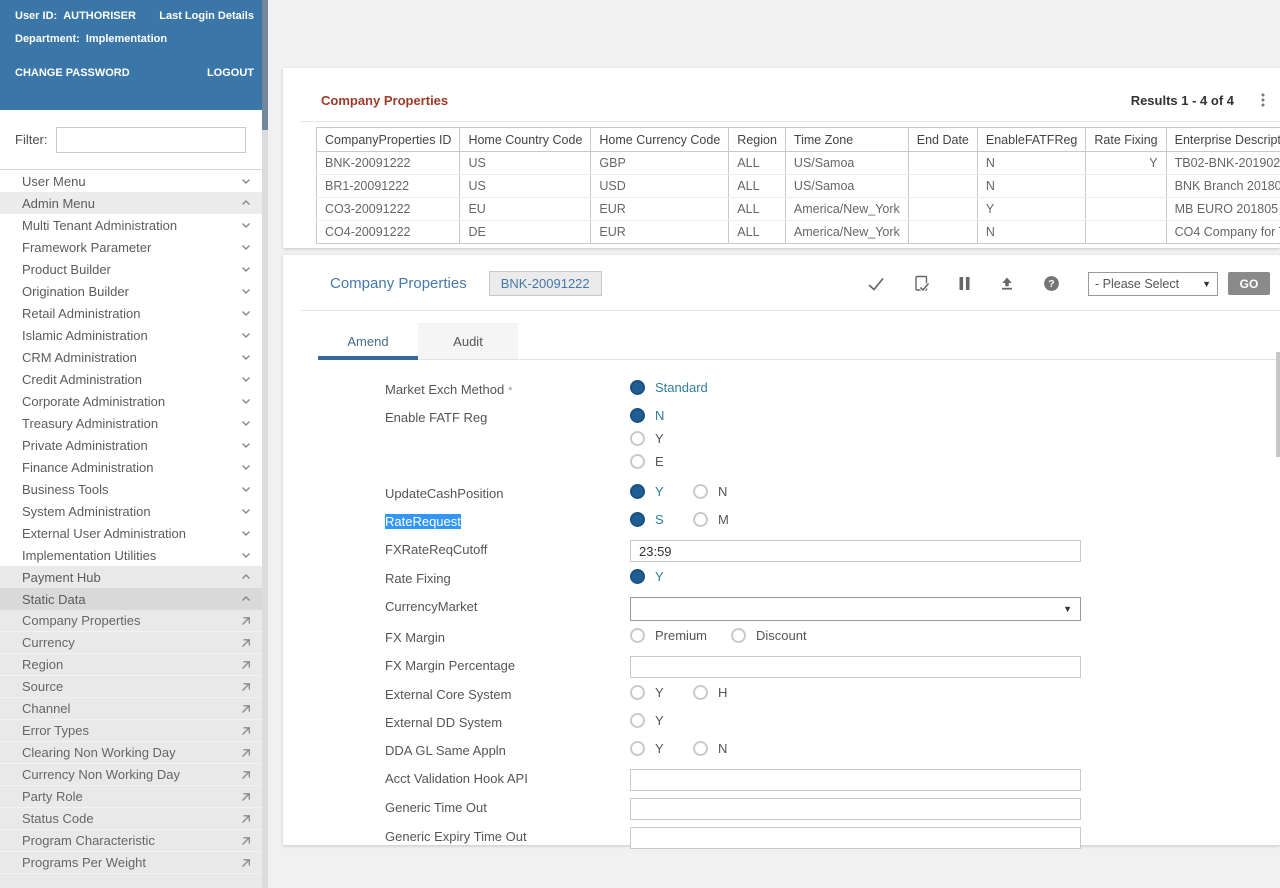 The height and width of the screenshot is (888, 1280). What do you see at coordinates (134, 643) in the screenshot?
I see `sidebar-item-currency: Currency` at bounding box center [134, 643].